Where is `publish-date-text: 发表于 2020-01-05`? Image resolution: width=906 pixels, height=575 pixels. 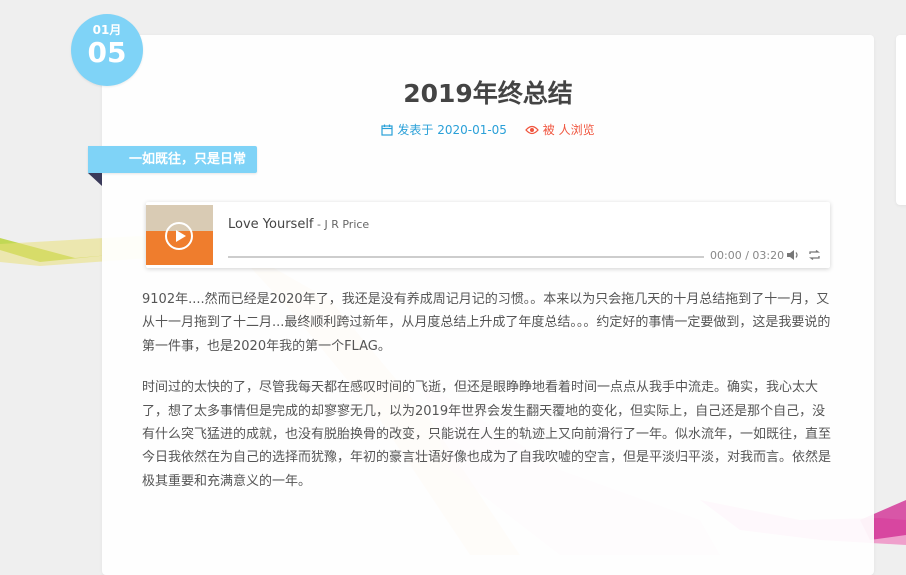
publish-date-text: 发表于 2020-01-05 is located at coordinates (452, 130).